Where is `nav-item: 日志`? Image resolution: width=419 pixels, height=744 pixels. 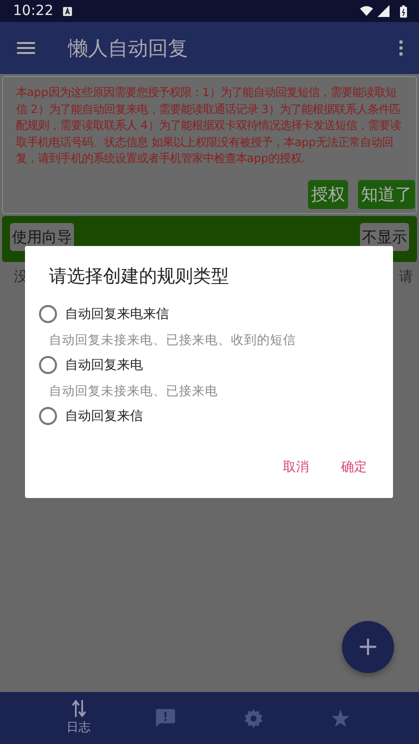
nav-item: 日志 is located at coordinates (78, 718).